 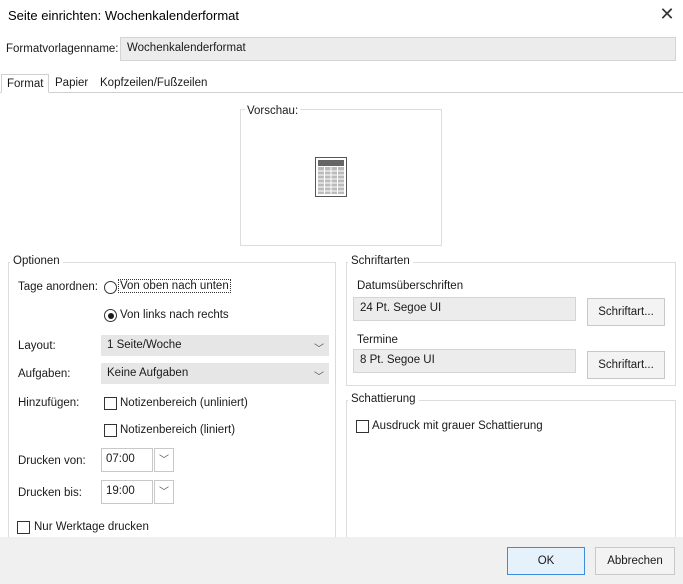 I want to click on date-headings-label: Datumsüberschriften, so click(x=410, y=286).